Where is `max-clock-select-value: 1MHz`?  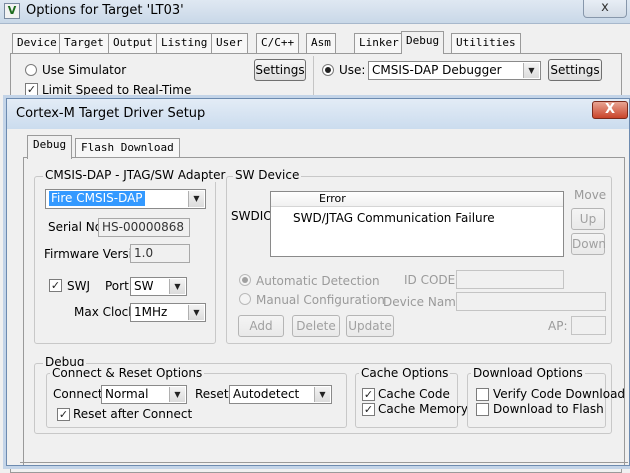
max-clock-select-value: 1MHz is located at coordinates (151, 312).